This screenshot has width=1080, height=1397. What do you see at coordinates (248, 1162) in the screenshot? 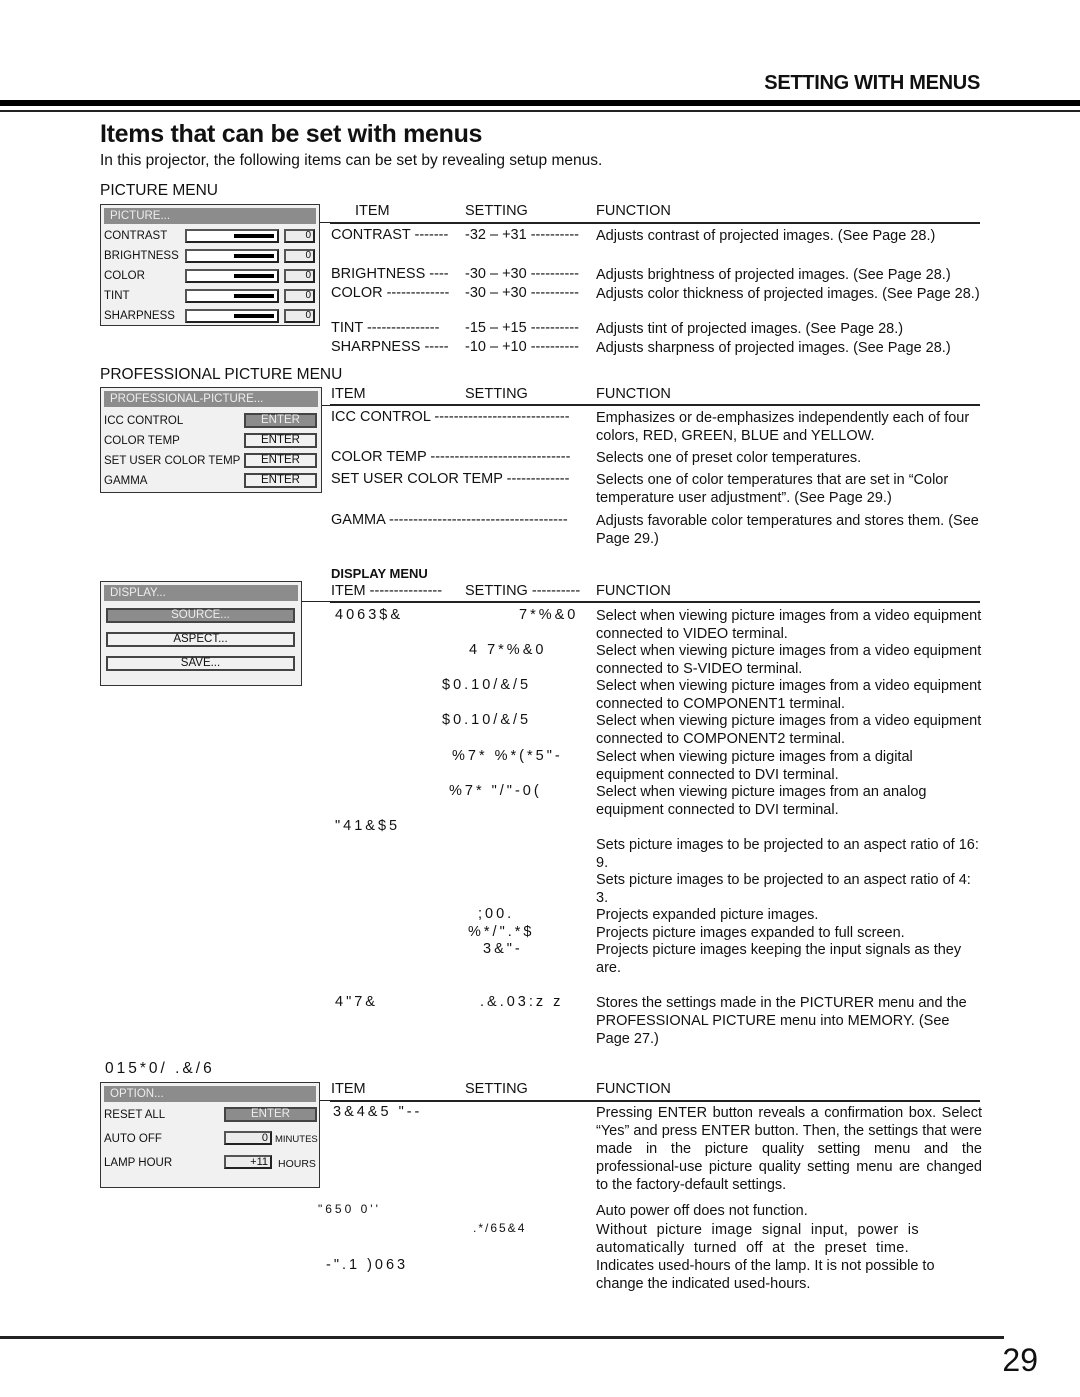
I see `lamp-hour-value: +11` at bounding box center [248, 1162].